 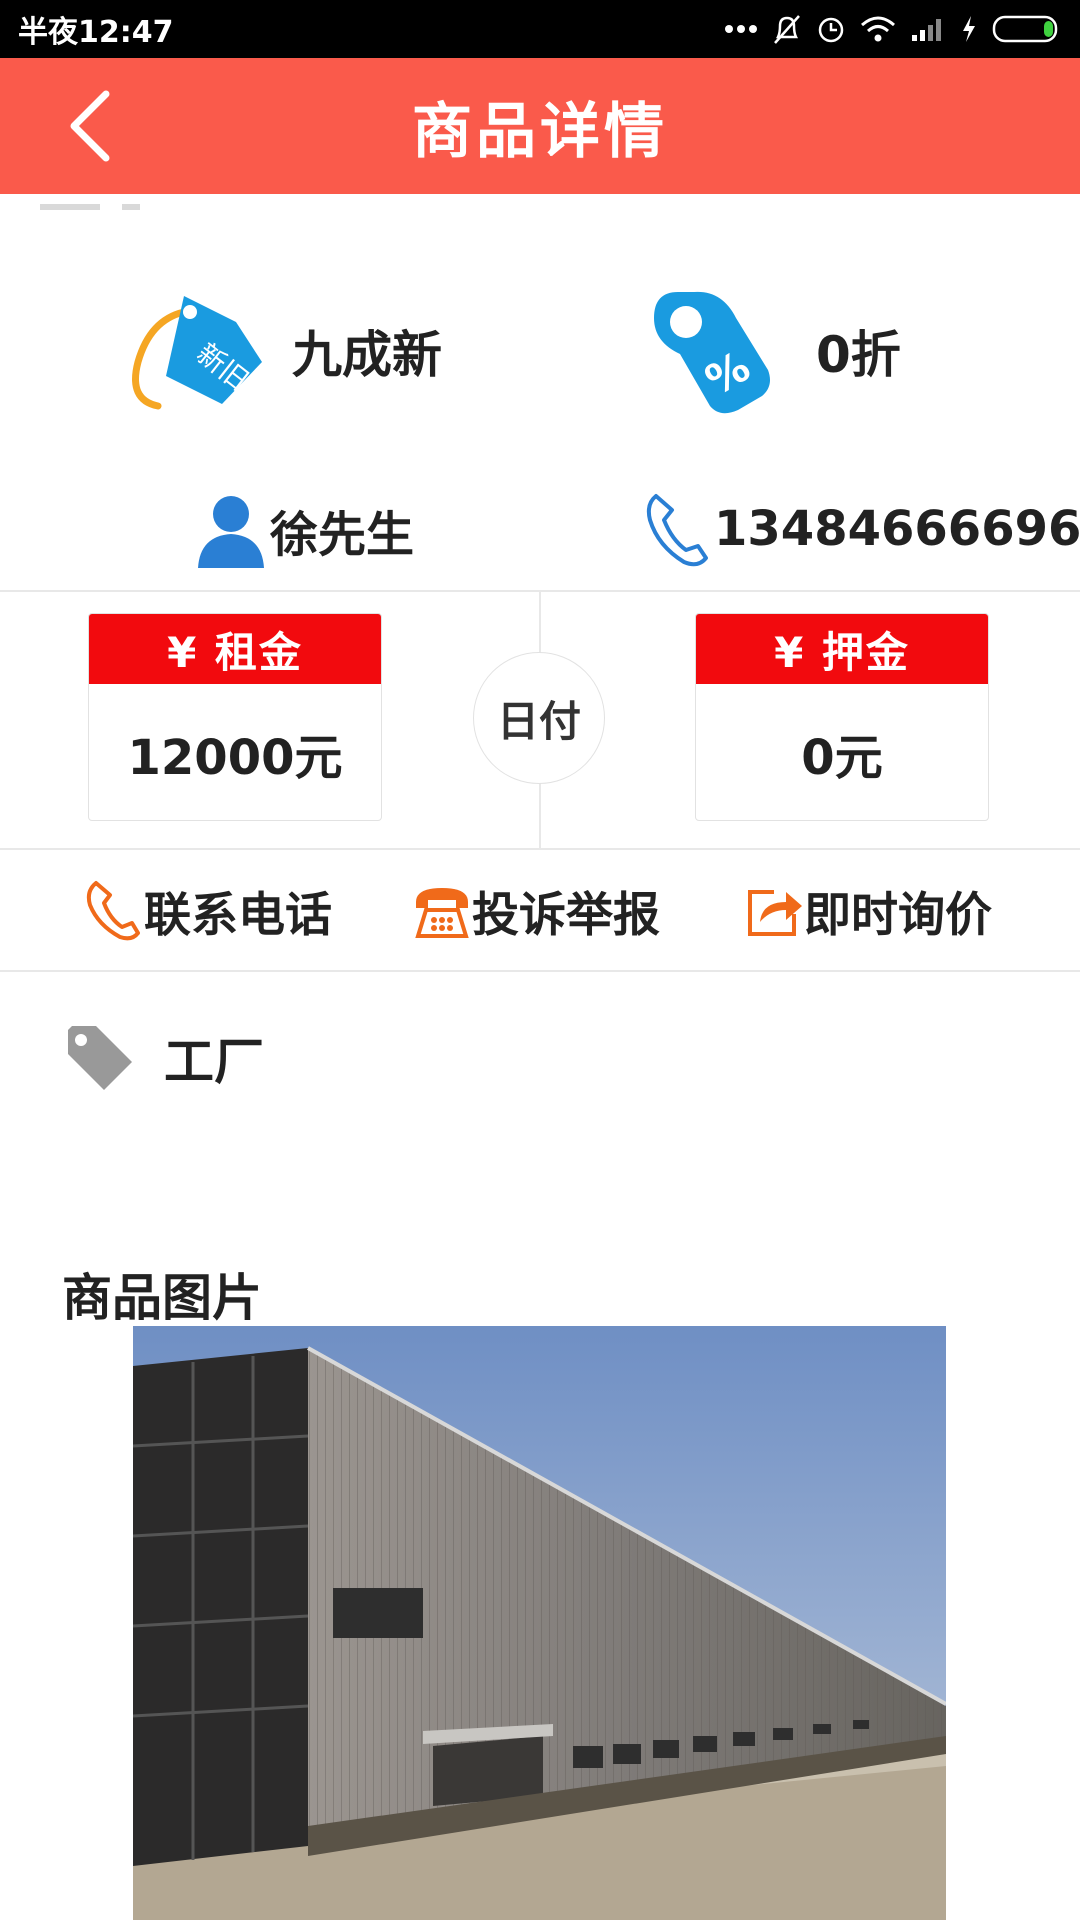 I want to click on discount-label: 0折, so click(x=858, y=355).